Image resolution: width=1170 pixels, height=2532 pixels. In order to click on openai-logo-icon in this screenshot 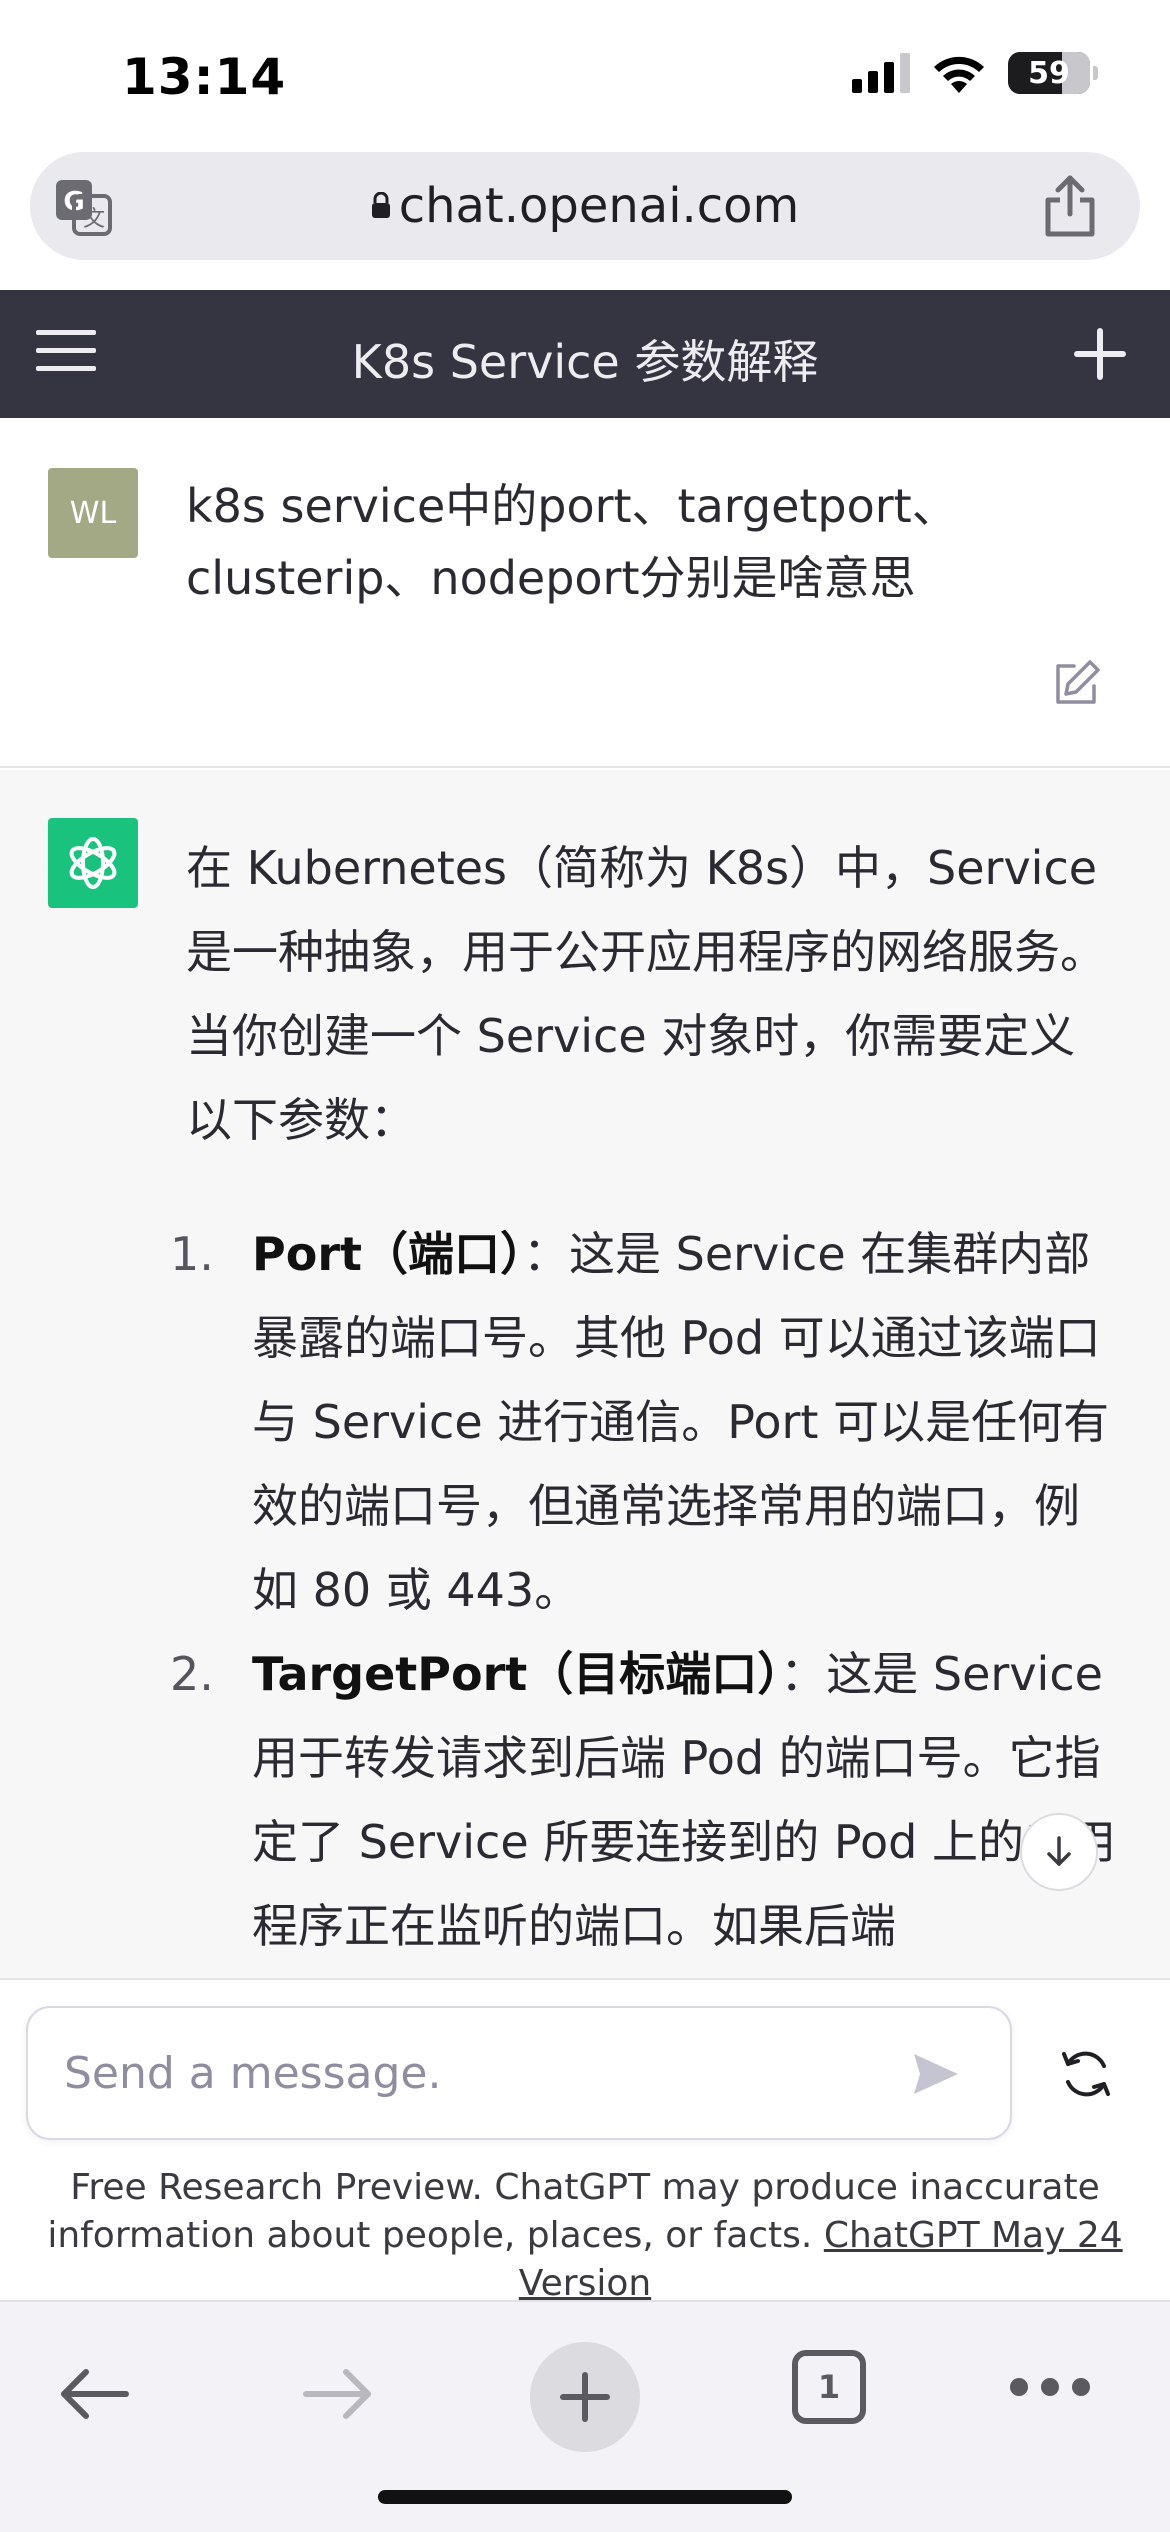, I will do `click(93, 863)`.